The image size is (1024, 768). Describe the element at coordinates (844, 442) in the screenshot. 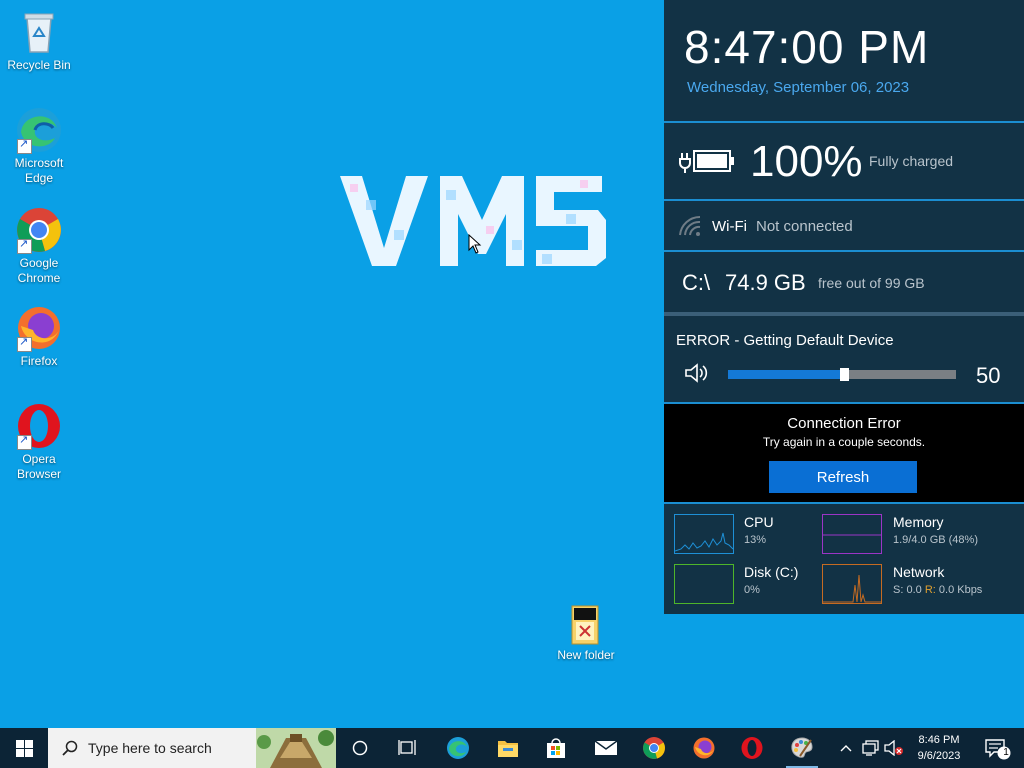

I see `connection-error-message: Try again in a couple seconds.` at that location.